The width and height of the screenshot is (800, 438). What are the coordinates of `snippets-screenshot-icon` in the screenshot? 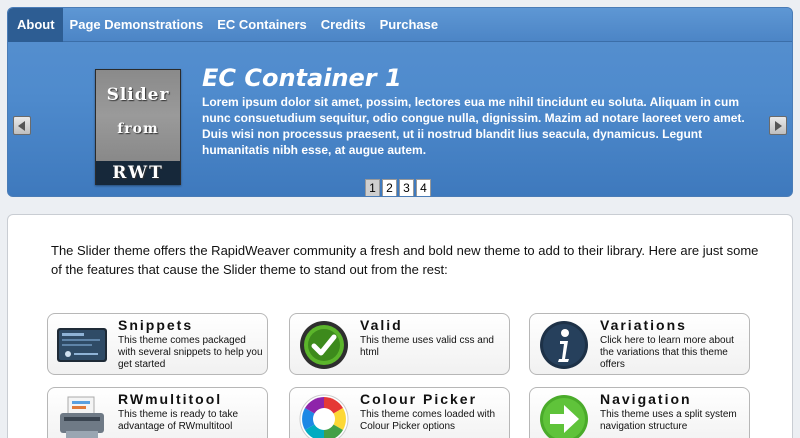 It's located at (82, 345).